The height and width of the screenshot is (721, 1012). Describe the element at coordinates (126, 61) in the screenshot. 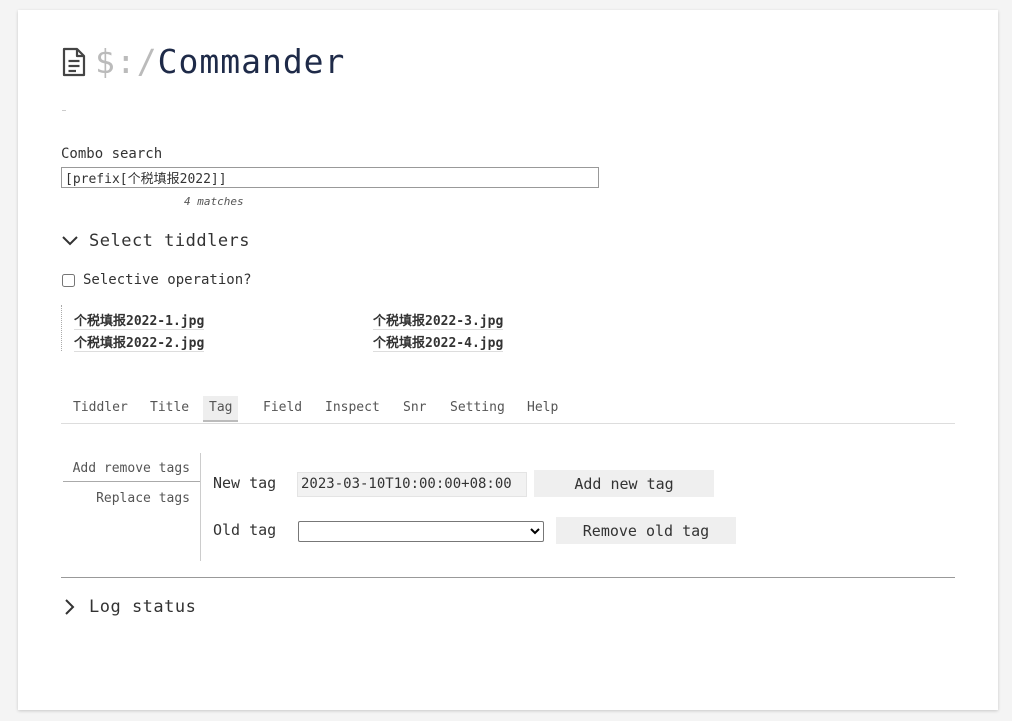

I see `title-prefix: $:/` at that location.